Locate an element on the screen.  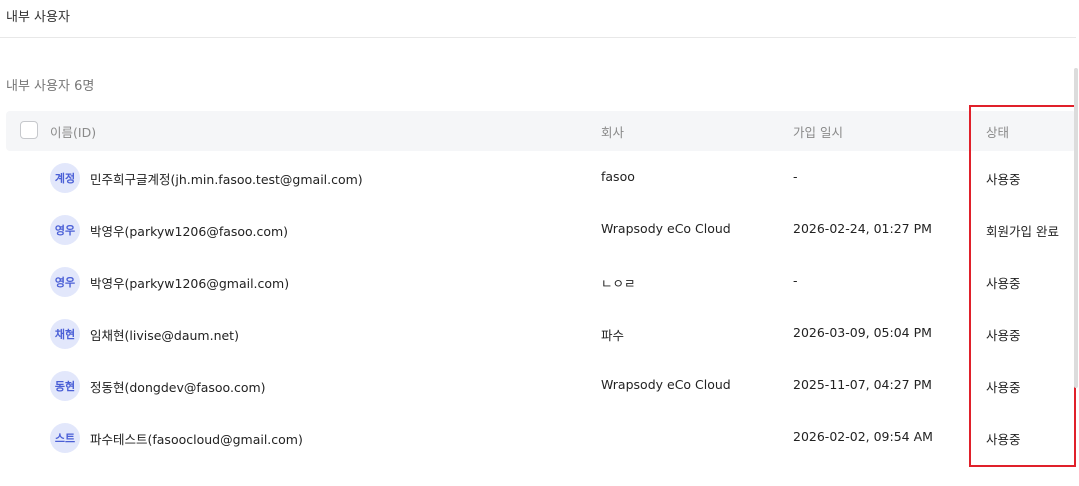
user-name: 정동현(dongdev@fasoo.com) is located at coordinates (178, 387).